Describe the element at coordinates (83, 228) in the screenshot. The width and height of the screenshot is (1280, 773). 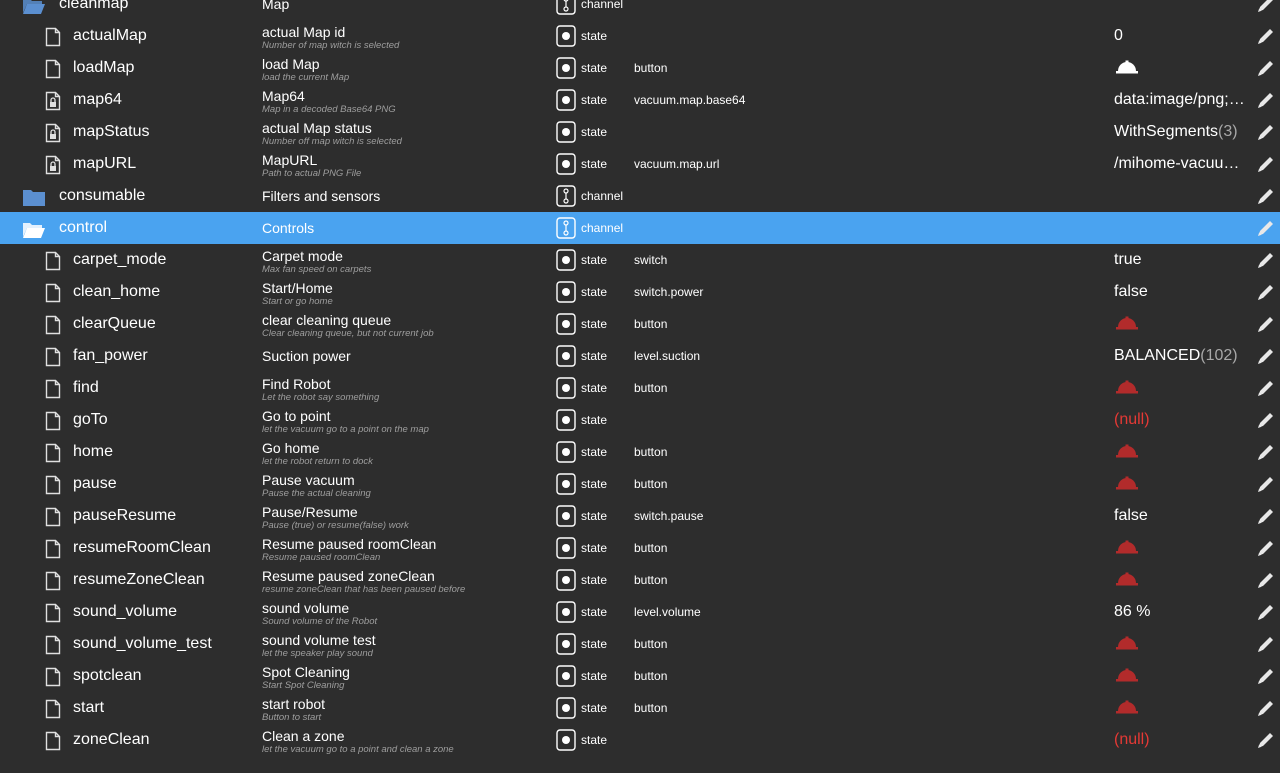
I see `object-name: control` at that location.